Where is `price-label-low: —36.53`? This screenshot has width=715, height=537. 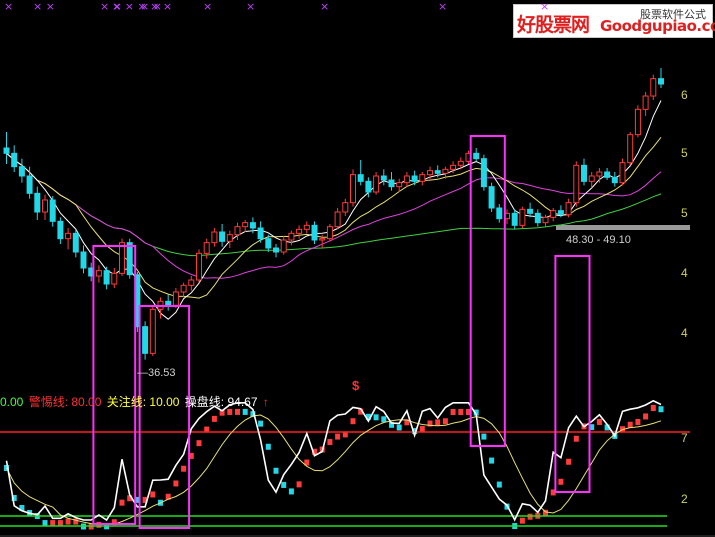
price-label-low: —36.53 is located at coordinates (156, 373).